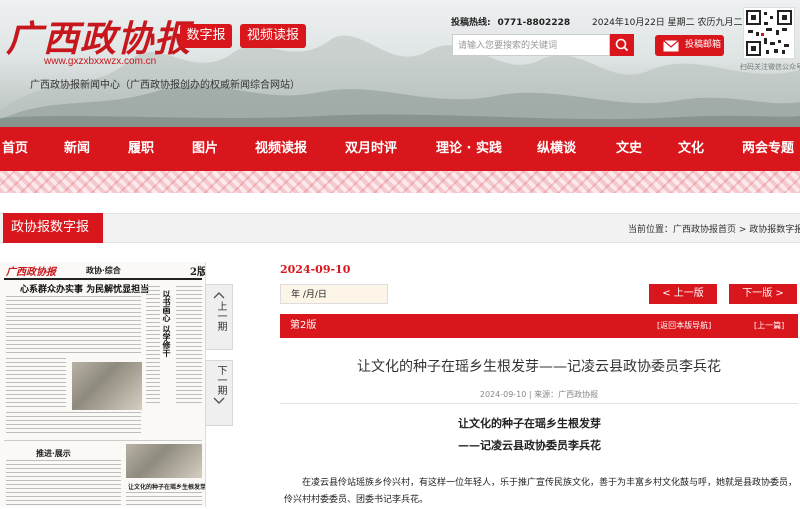 Image resolution: width=800 pixels, height=509 pixels. What do you see at coordinates (769, 326) in the screenshot?
I see `prev-article-link: [上一篇]` at bounding box center [769, 326].